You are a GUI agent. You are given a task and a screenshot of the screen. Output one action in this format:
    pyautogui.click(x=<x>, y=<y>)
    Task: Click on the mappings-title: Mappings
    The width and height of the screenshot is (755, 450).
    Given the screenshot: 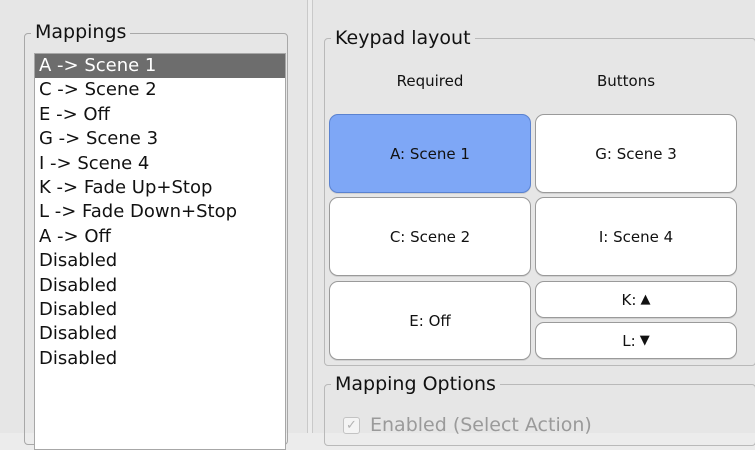 What is the action you would take?
    pyautogui.click(x=81, y=32)
    